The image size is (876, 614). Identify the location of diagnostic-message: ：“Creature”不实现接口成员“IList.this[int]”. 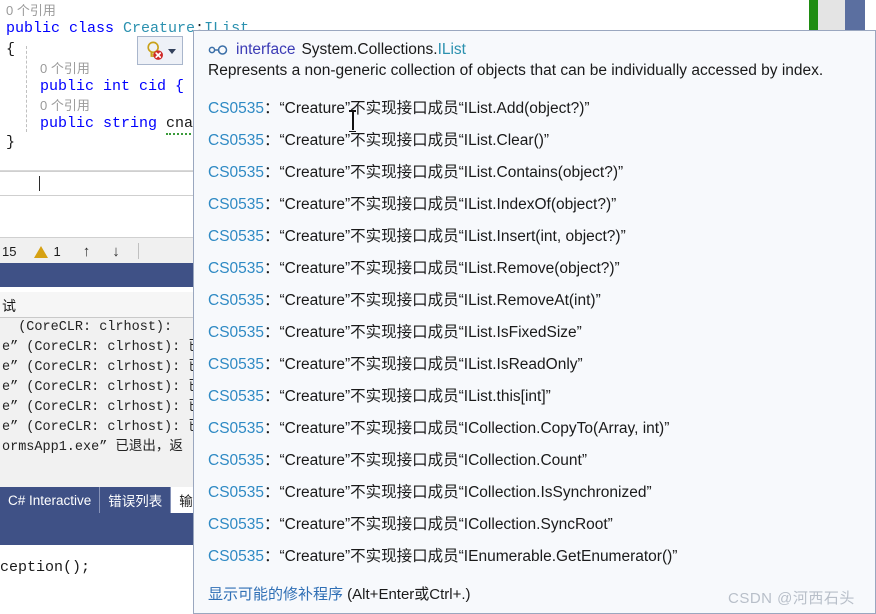
(407, 396).